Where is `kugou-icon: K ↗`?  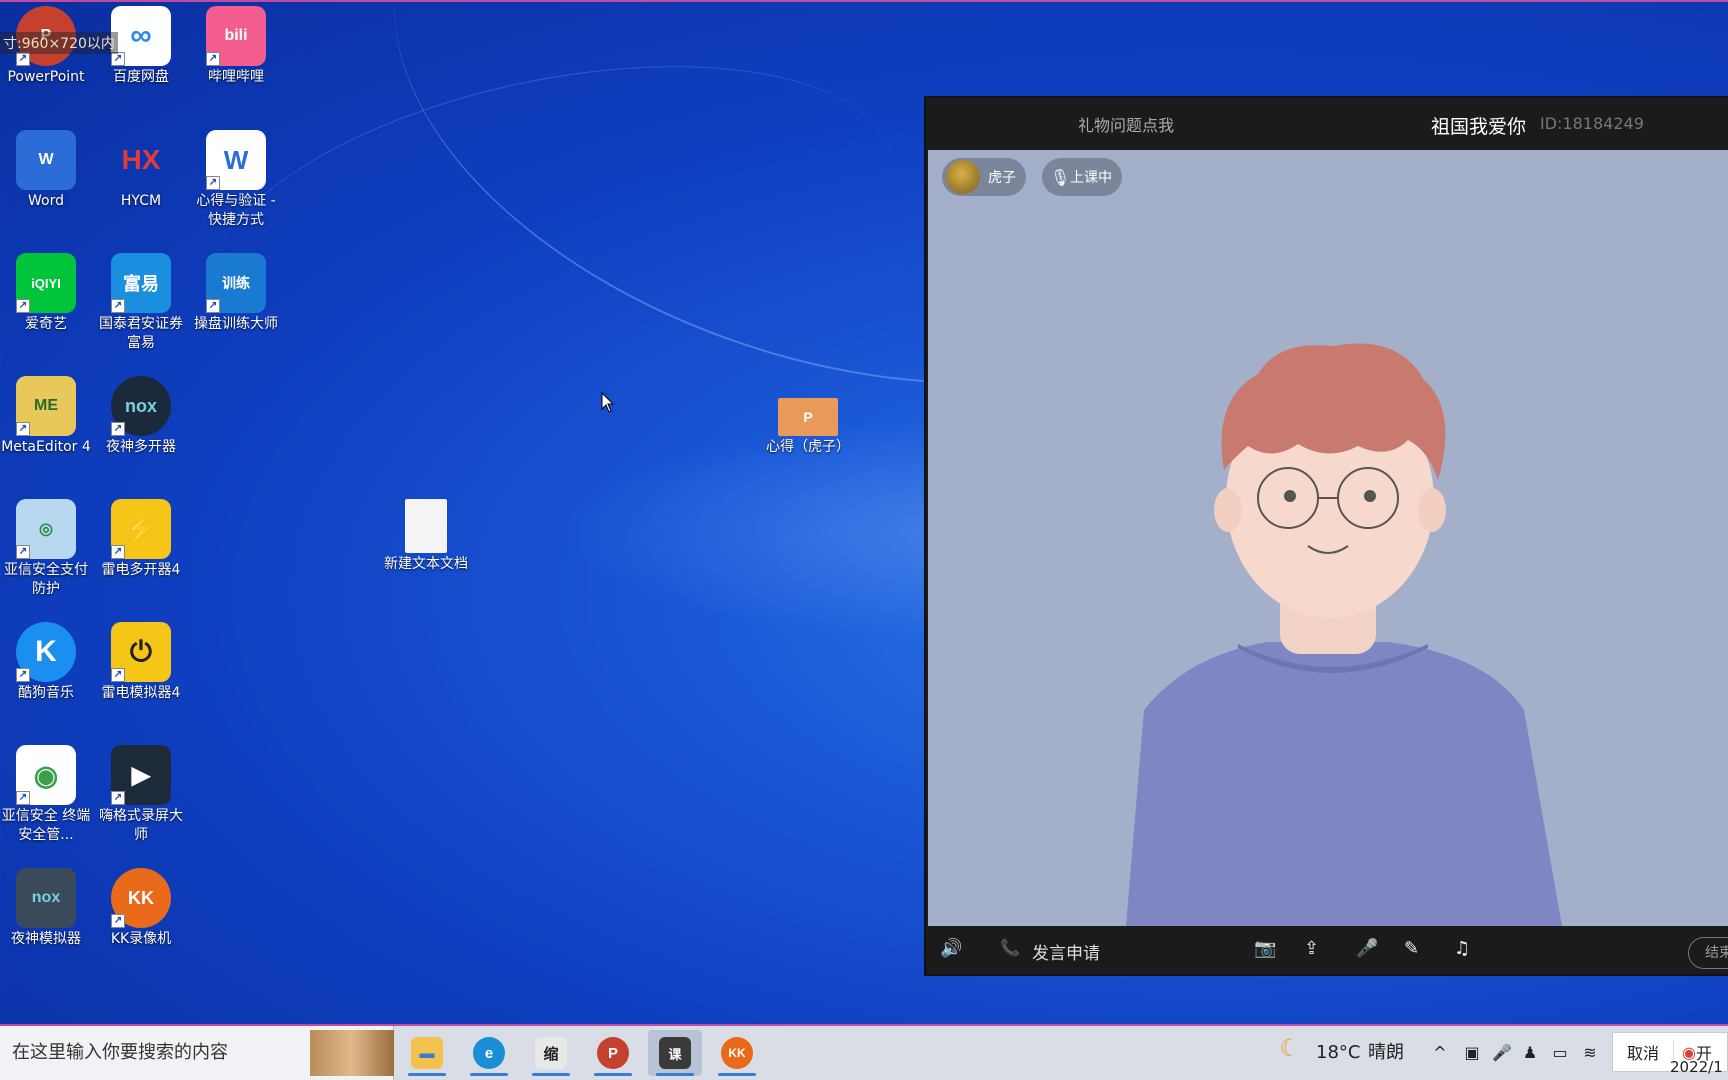
kugou-icon: K ↗ is located at coordinates (46, 652).